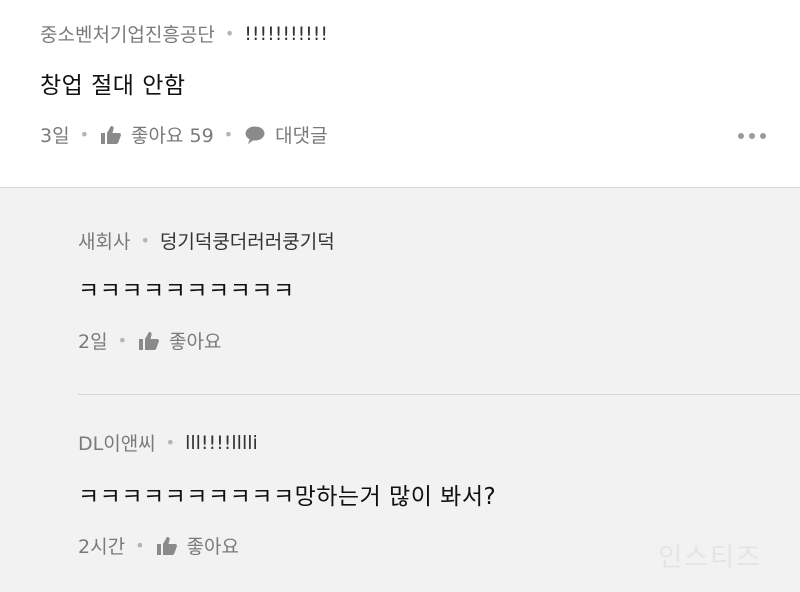 The image size is (800, 592). What do you see at coordinates (255, 135) in the screenshot?
I see `speech-bubble-icon` at bounding box center [255, 135].